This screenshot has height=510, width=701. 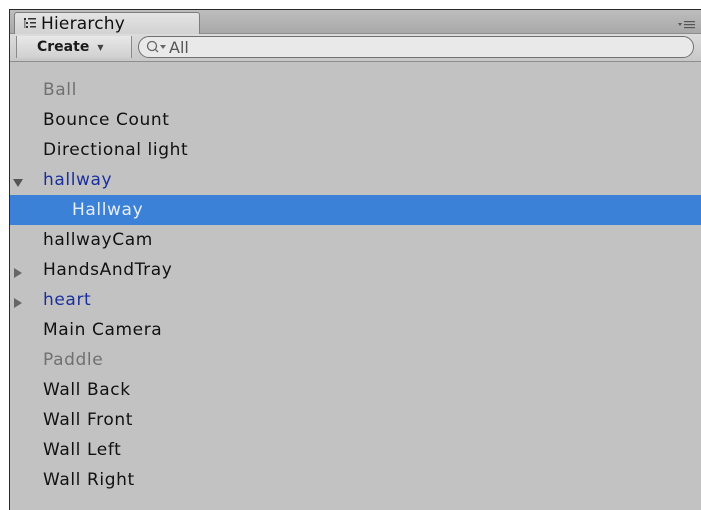 I want to click on list-item: Wall Left, so click(x=355, y=450).